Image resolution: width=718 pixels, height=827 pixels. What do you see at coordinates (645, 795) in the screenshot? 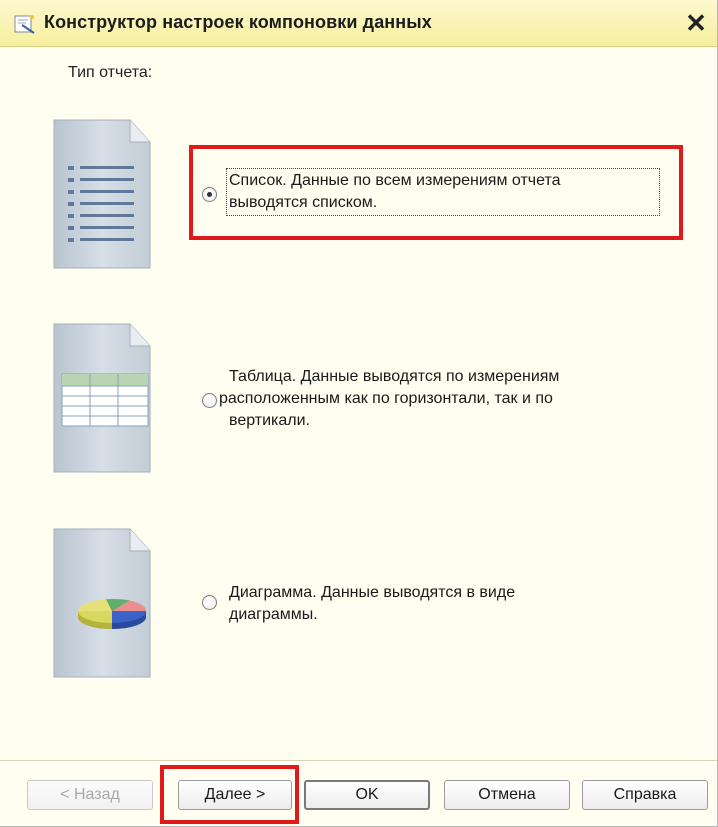
I see `help-button: Справка` at bounding box center [645, 795].